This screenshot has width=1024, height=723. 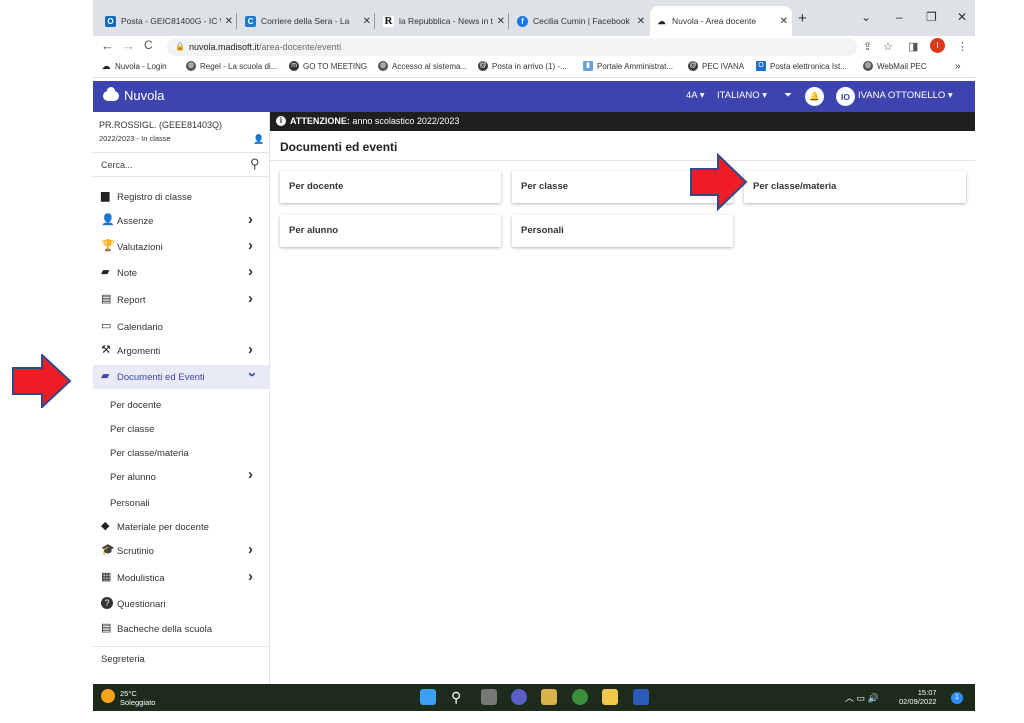 I want to click on sidebar-item-assenze: 👤 Assenze ›, so click(x=181, y=221).